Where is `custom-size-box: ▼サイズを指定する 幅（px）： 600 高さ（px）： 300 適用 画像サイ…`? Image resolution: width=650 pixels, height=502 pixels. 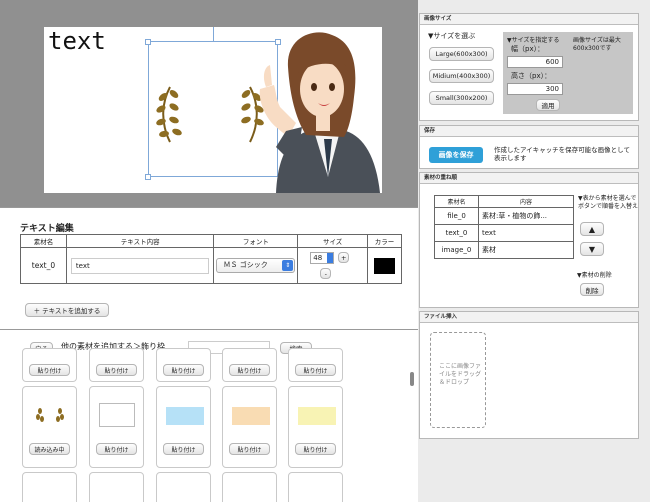
custom-size-box: ▼サイズを指定する 幅（px）： 600 高さ（px）： 300 適用 画像サイ… is located at coordinates (568, 73).